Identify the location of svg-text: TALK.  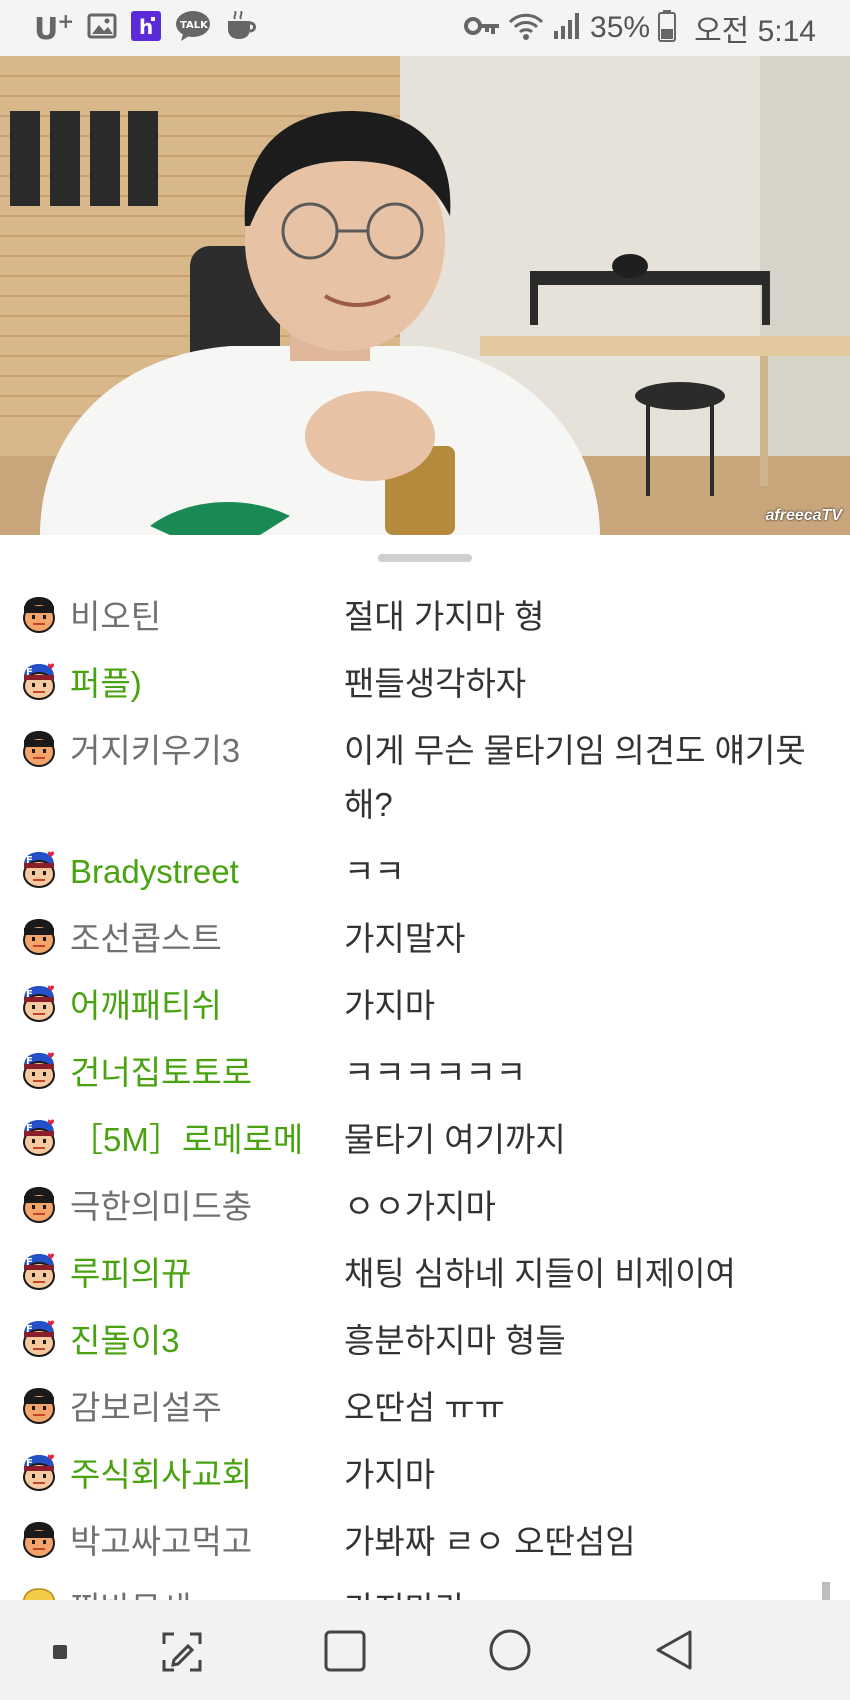
(194, 25).